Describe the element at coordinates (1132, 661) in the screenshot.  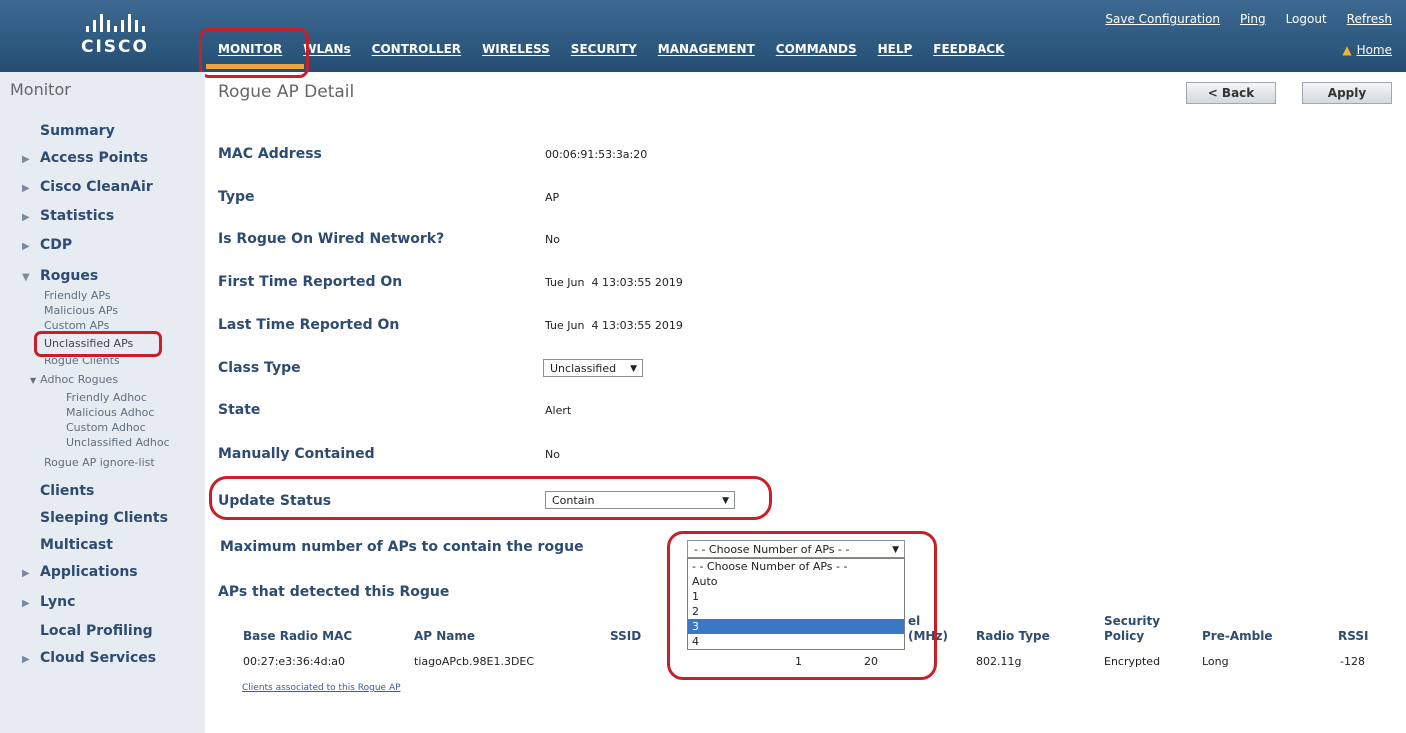
I see `row-security-policy: Encrypted` at that location.